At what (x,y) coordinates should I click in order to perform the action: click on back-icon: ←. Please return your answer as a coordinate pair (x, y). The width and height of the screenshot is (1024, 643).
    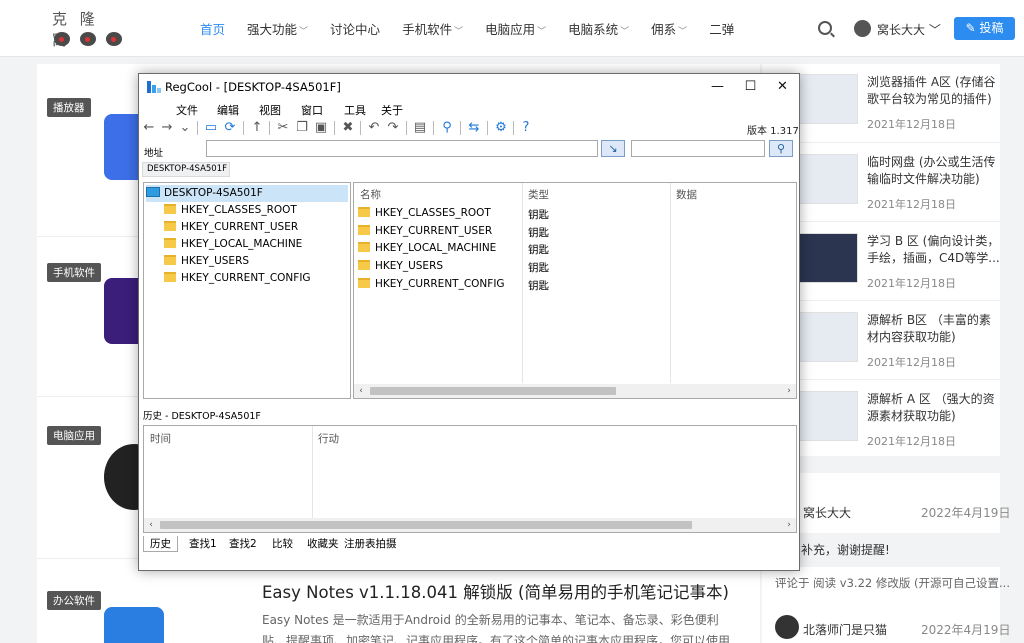
    Looking at the image, I should click on (149, 128).